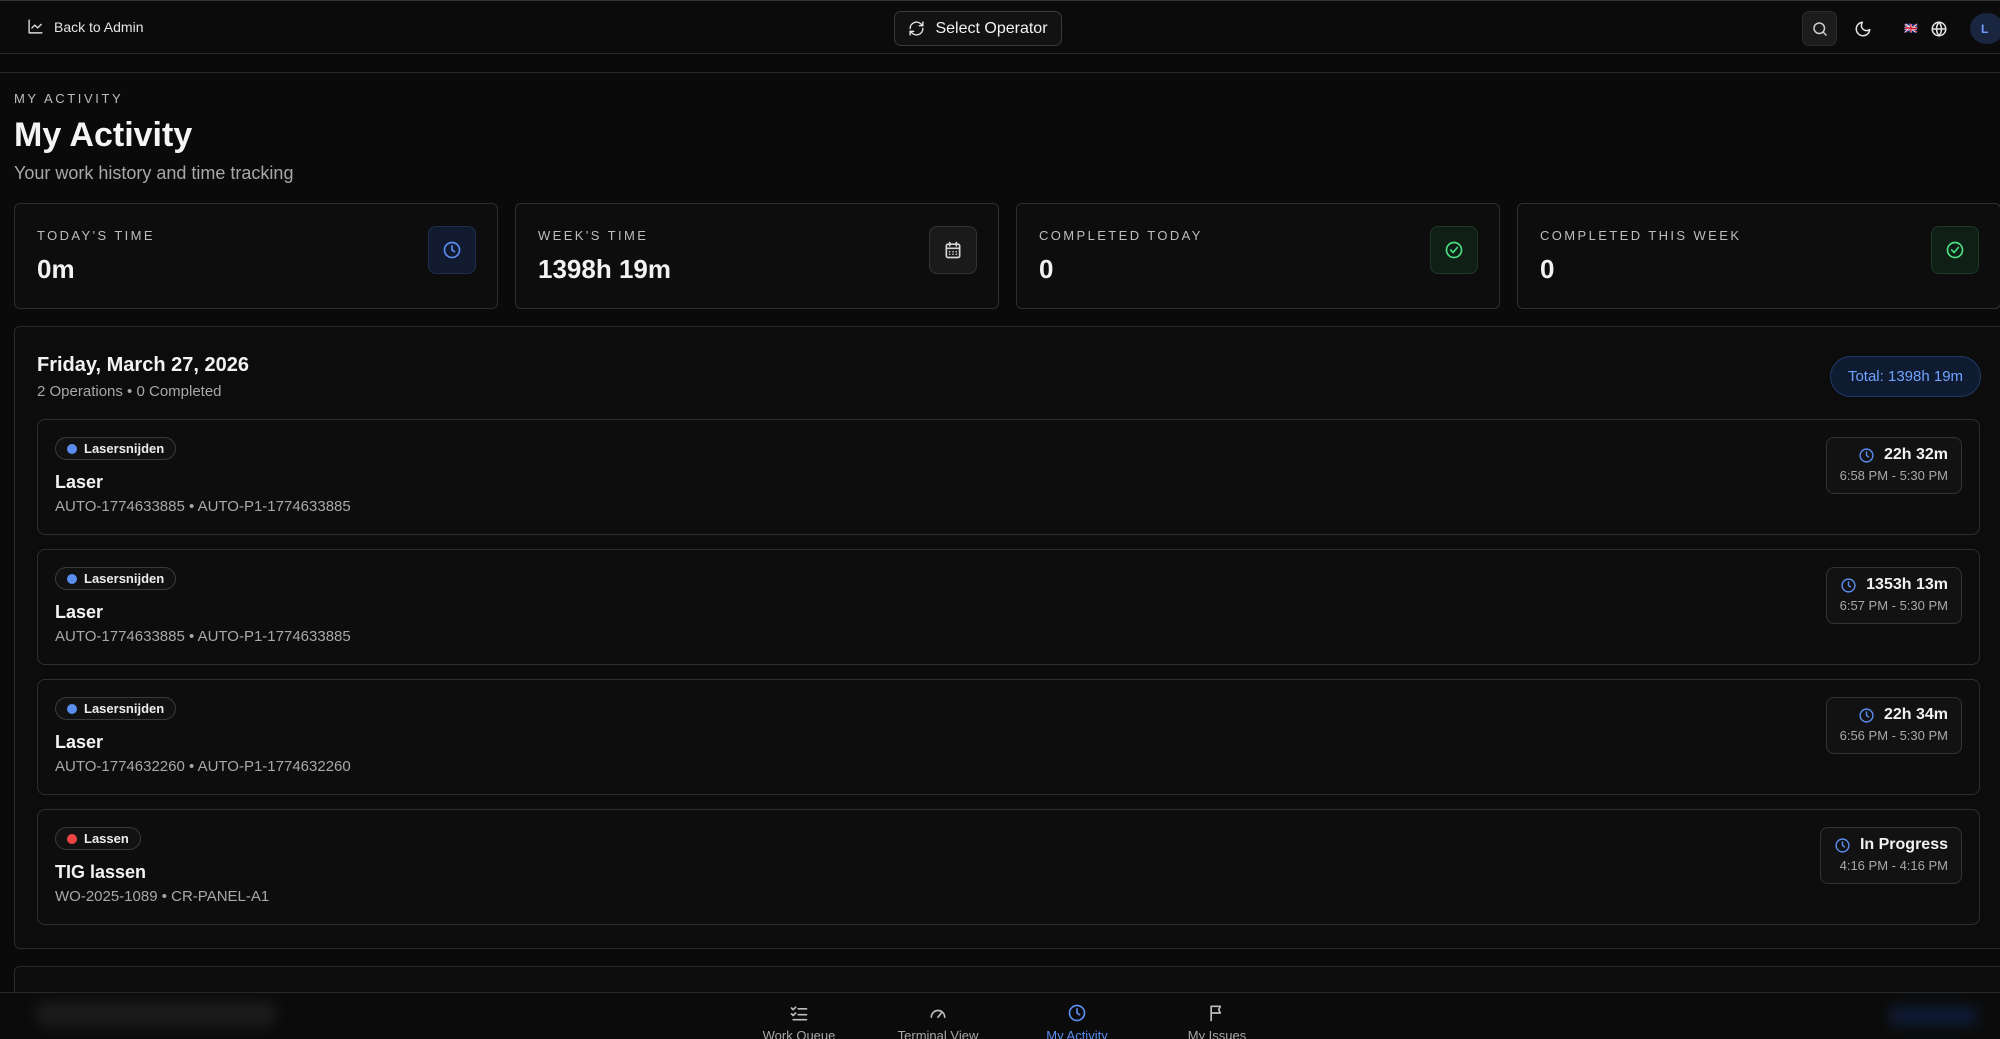 The height and width of the screenshot is (1039, 2000). I want to click on duration-value: 22h 34m, so click(1915, 714).